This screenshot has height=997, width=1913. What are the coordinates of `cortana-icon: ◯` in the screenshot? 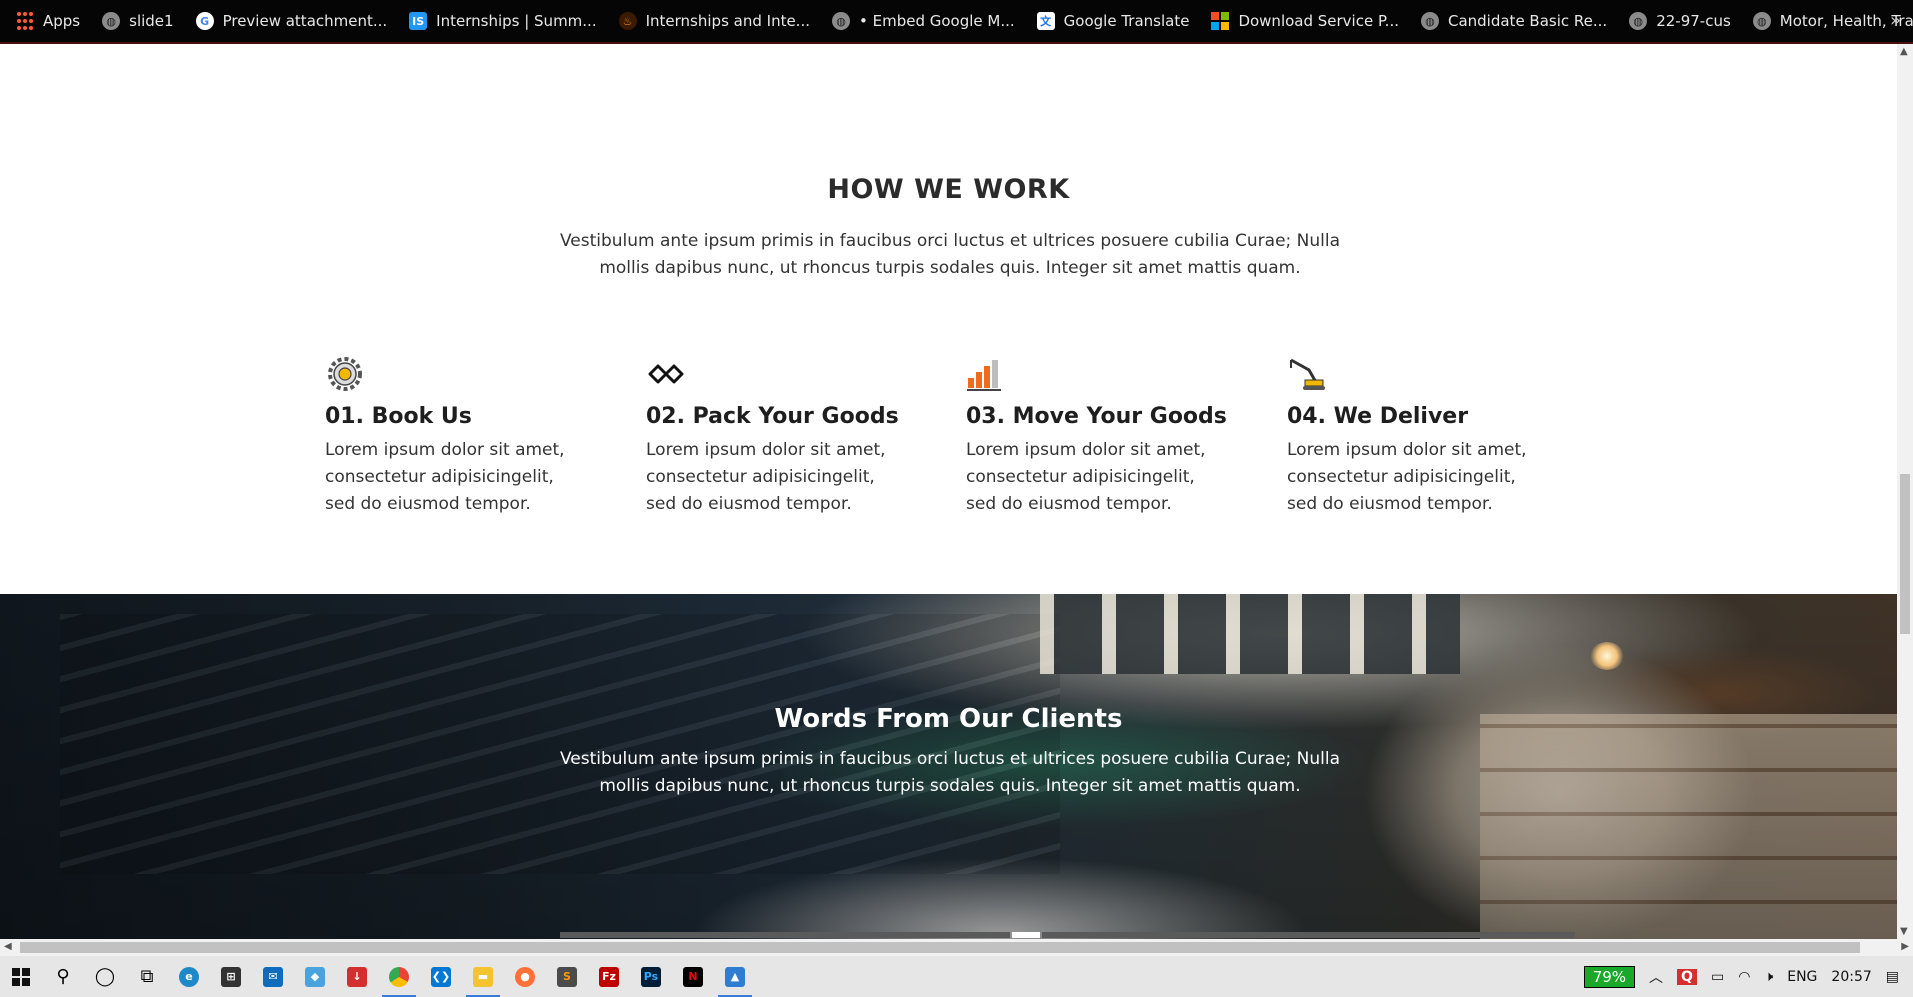 It's located at (105, 976).